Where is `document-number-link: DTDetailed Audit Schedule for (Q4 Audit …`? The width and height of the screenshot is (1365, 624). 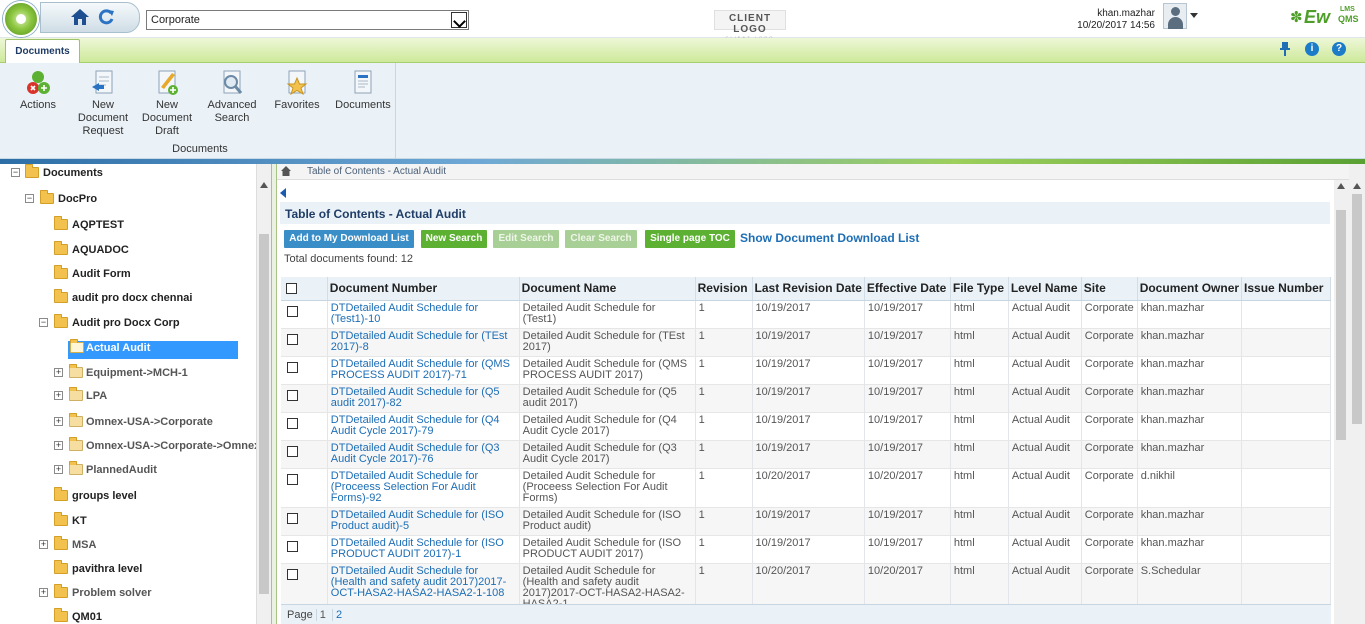
document-number-link: DTDetailed Audit Schedule for (Q4 Audit … is located at coordinates (423, 426).